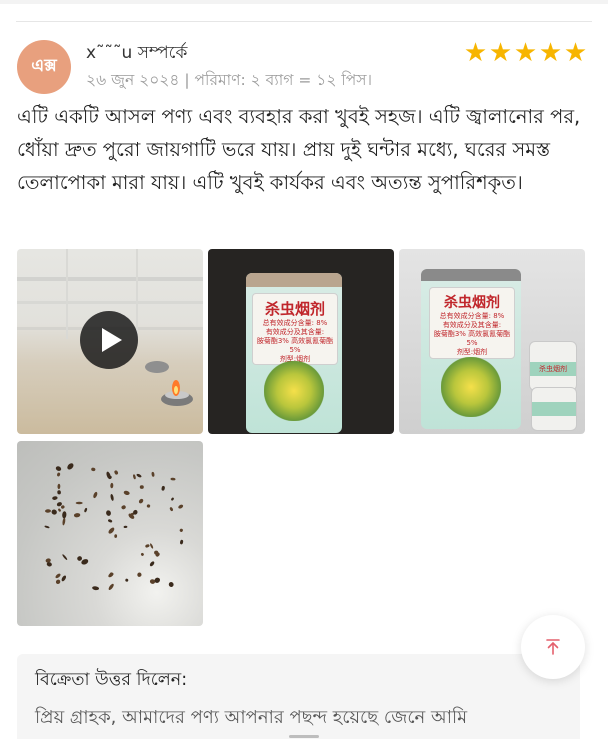 This screenshot has height=739, width=608. Describe the element at coordinates (472, 352) in the screenshot. I see `product-label-line: 剂型:烟剂` at that location.